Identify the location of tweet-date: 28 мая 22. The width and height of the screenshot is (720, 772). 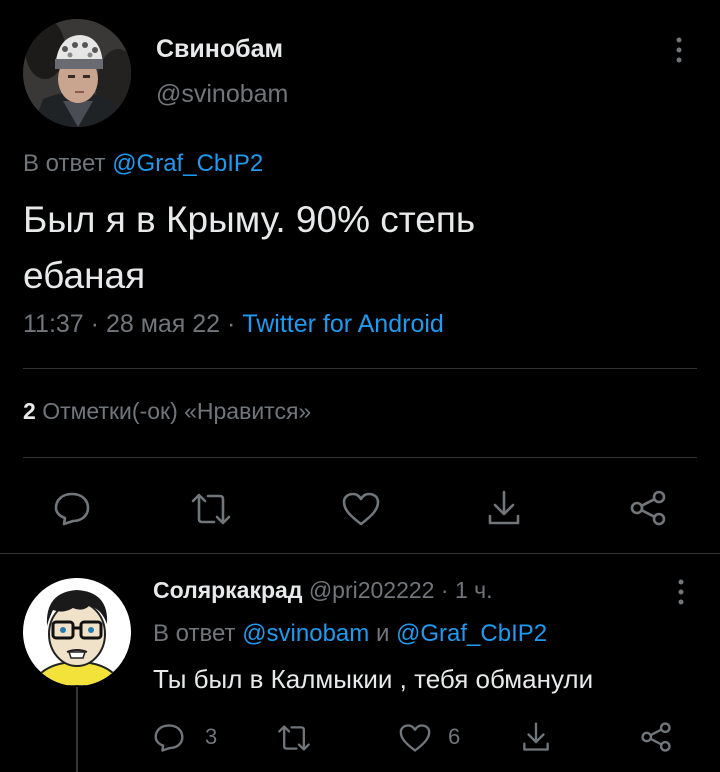
(163, 324).